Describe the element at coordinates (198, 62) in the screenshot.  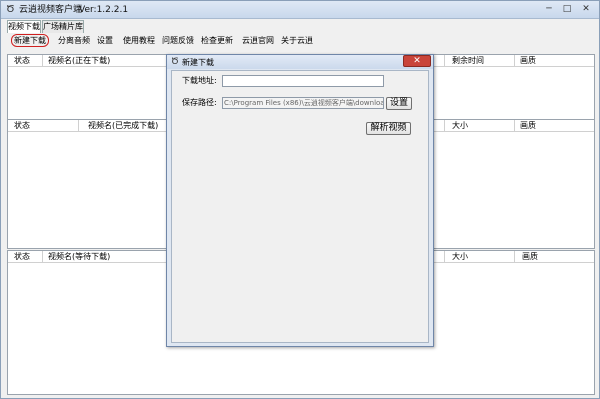
I see `dialog-title: 新建下载` at that location.